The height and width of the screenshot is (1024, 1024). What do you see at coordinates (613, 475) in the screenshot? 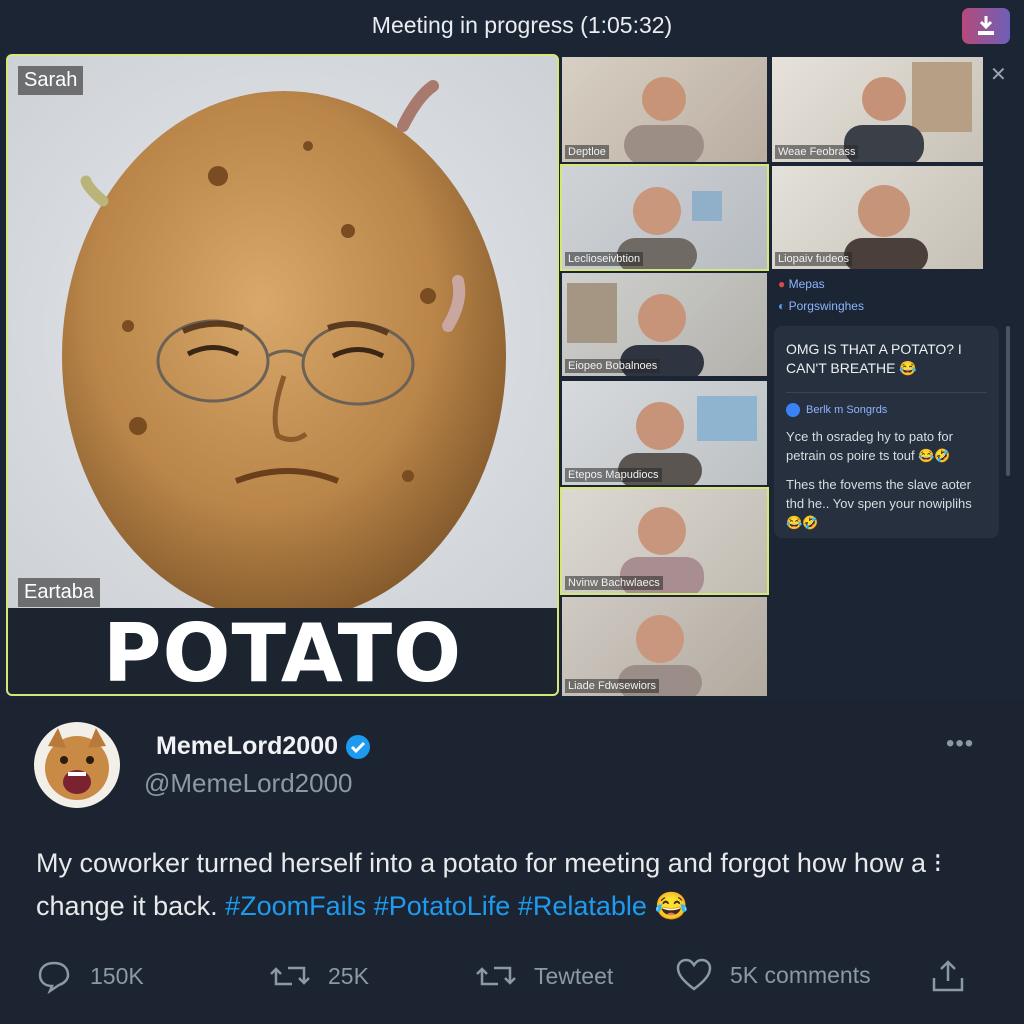
I see `participant-label: Etepos Mapudiocs` at bounding box center [613, 475].